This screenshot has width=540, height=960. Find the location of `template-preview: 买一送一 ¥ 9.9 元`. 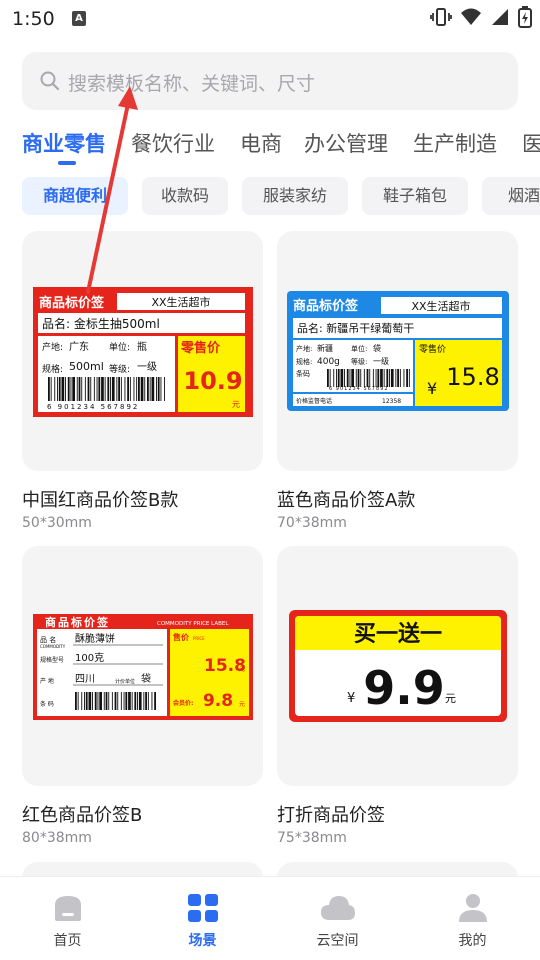

template-preview: 买一送一 ¥ 9.9 元 is located at coordinates (398, 666).